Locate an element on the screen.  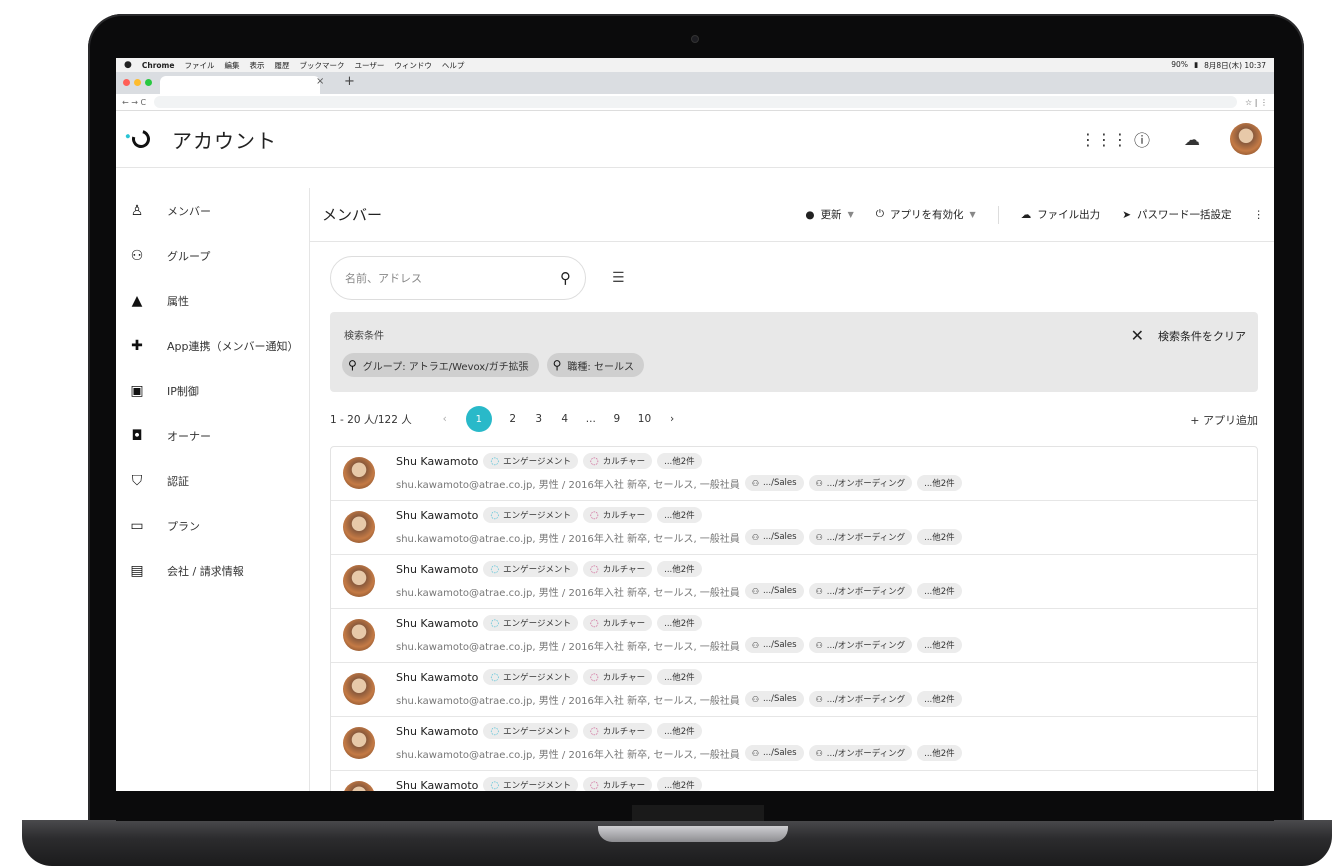
sidebar-item-company-billing: ▤ 会社 / 請求情報 is located at coordinates (212, 570).